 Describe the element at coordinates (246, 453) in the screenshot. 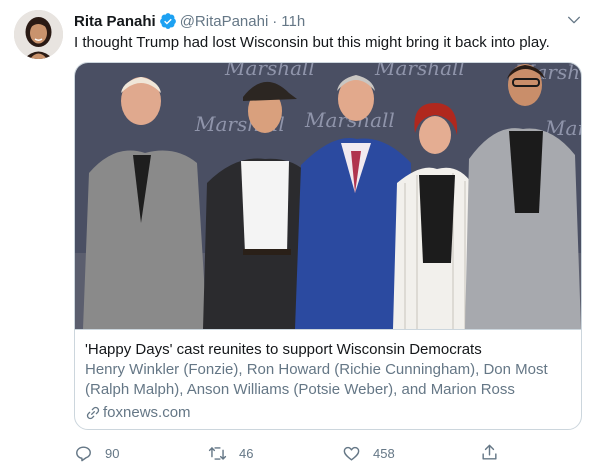

I see `retweet-count: 46` at that location.